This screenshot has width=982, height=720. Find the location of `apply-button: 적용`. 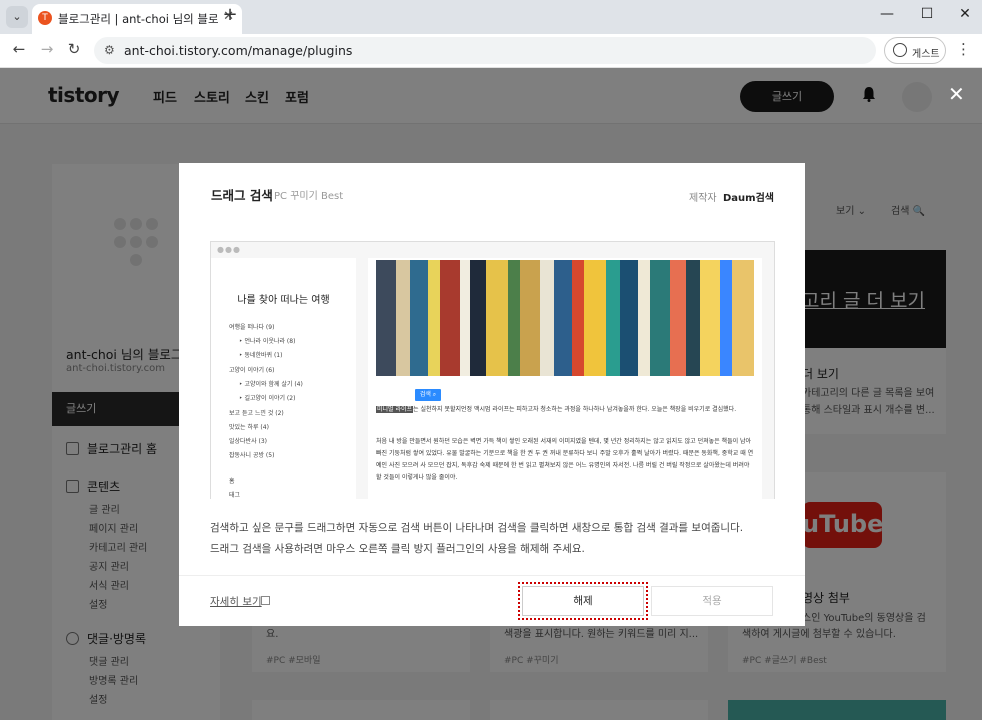

apply-button: 적용 is located at coordinates (712, 601).